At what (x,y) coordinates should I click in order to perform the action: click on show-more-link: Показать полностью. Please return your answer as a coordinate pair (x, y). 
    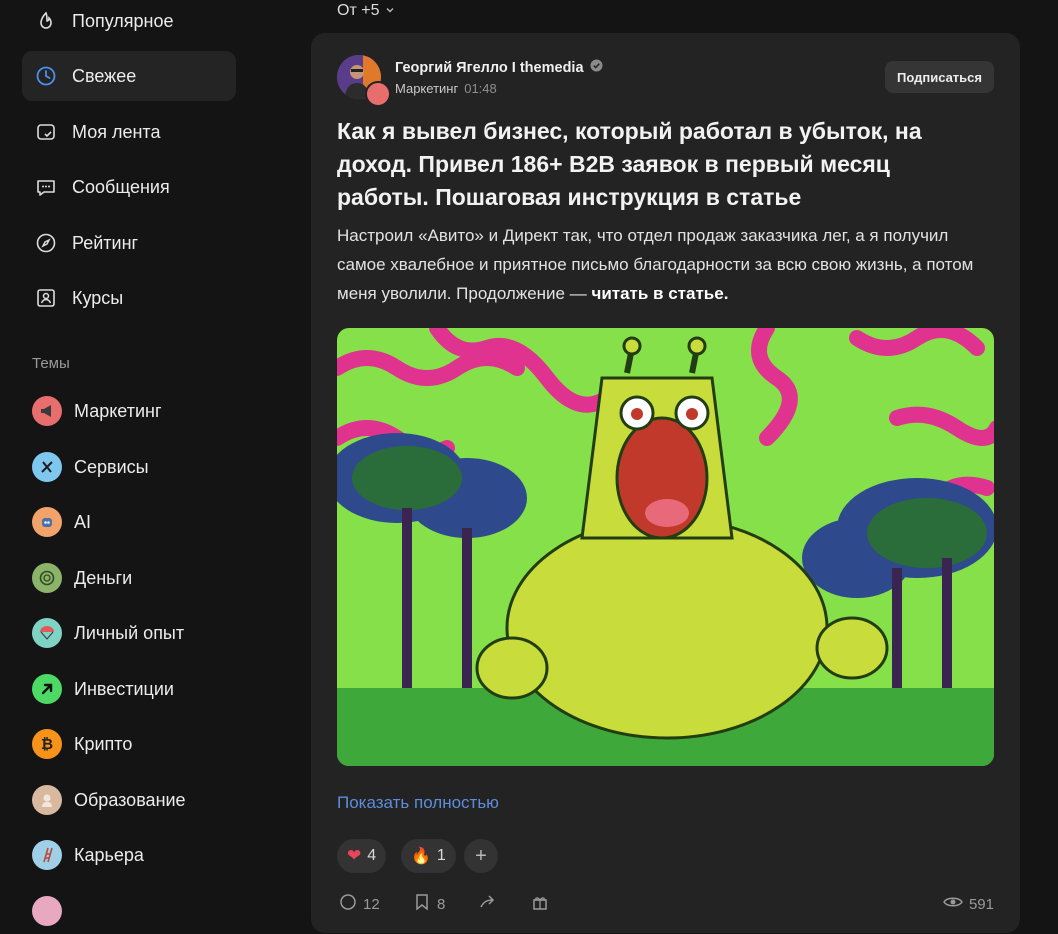
    Looking at the image, I should click on (418, 803).